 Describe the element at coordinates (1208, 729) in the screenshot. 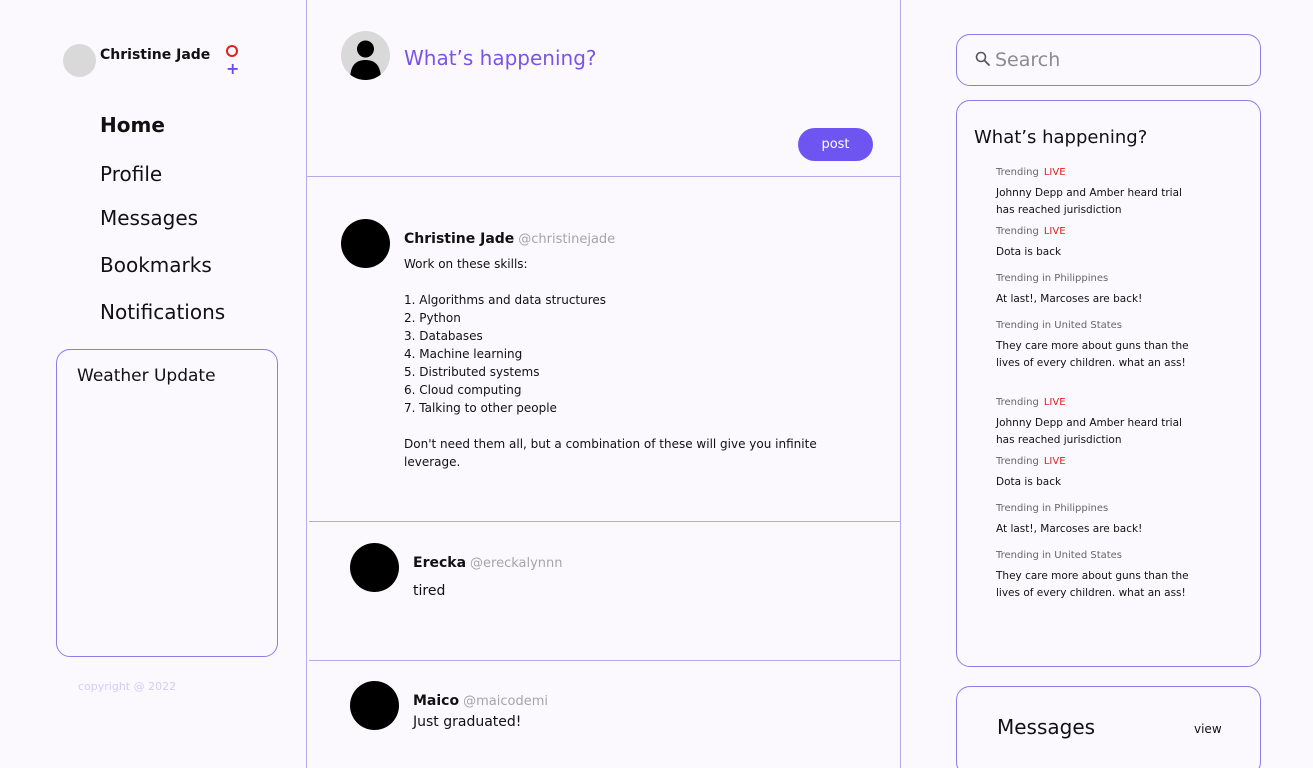

I see `view-messages-link: view` at that location.